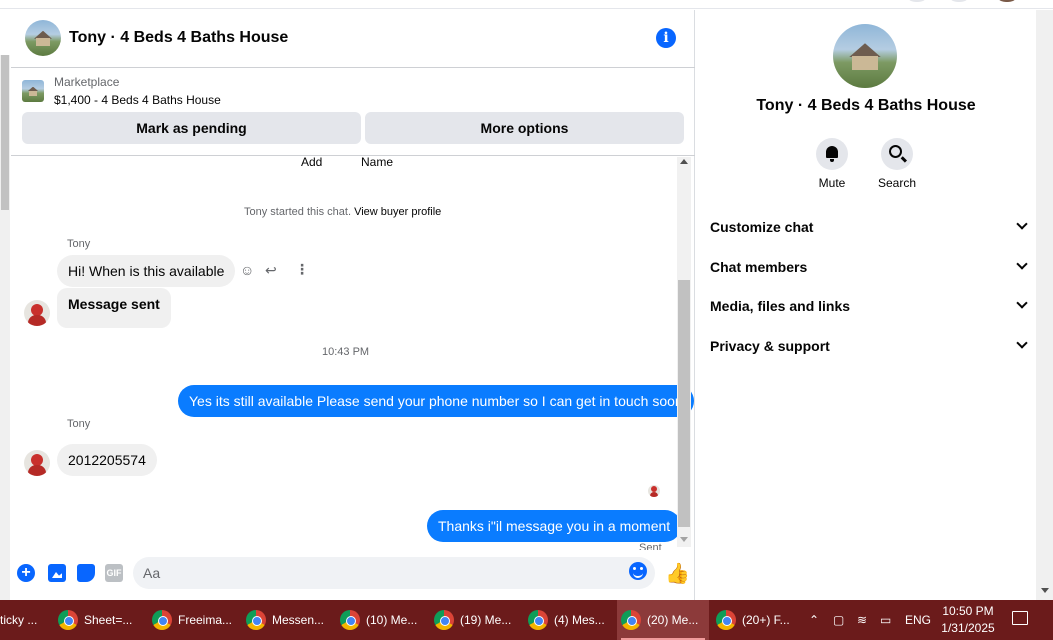 The image size is (1053, 640). I want to click on add-label: Add, so click(311, 163).